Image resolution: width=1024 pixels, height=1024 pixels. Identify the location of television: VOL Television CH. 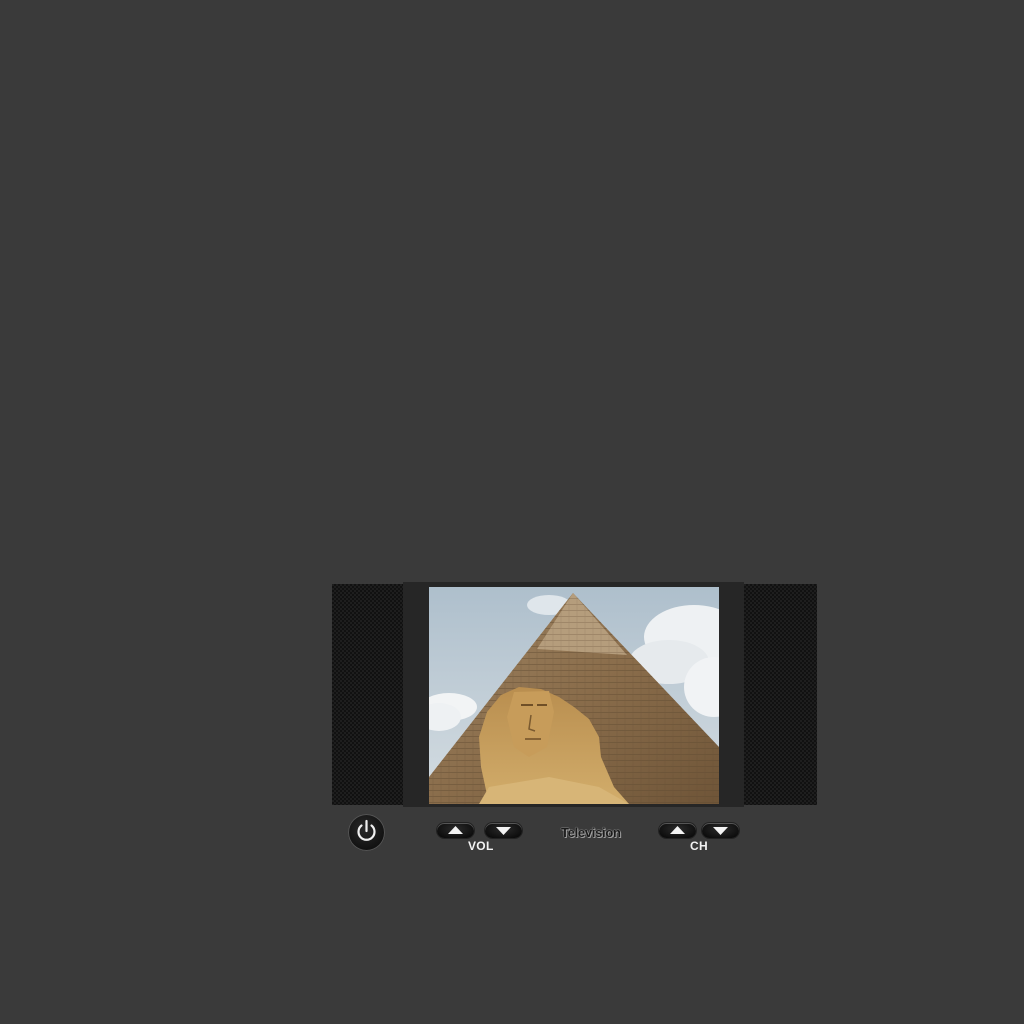
(574, 717).